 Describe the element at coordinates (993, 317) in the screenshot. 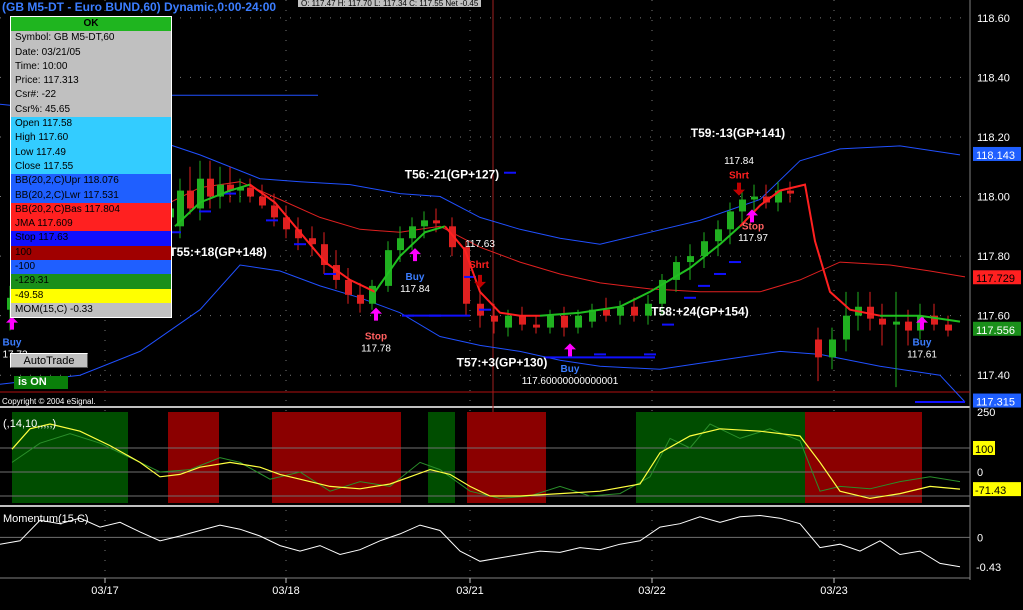

I see `price-axis-tick: 117.60` at that location.